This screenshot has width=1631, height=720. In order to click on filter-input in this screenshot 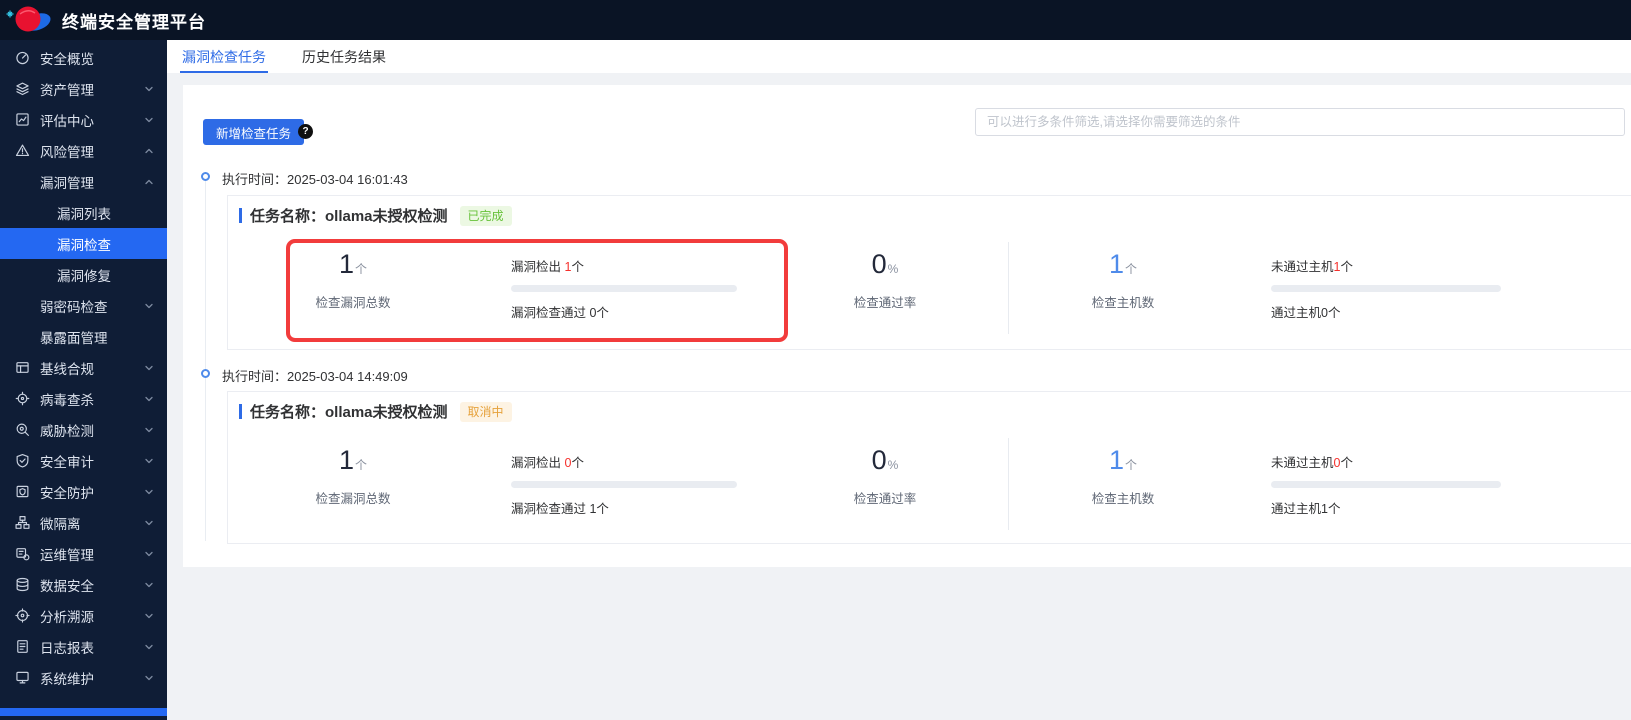, I will do `click(1300, 122)`.